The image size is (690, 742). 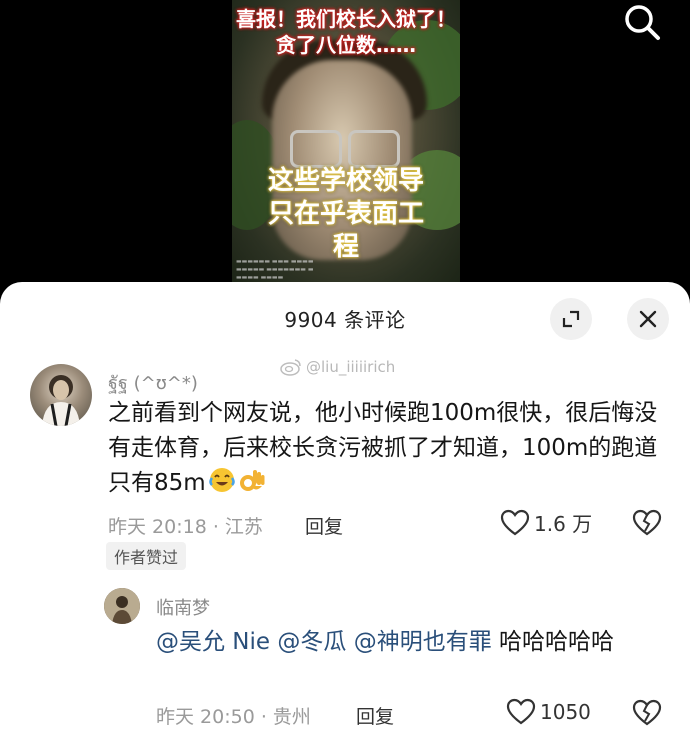 I want to click on like-button: 1050, so click(x=548, y=712).